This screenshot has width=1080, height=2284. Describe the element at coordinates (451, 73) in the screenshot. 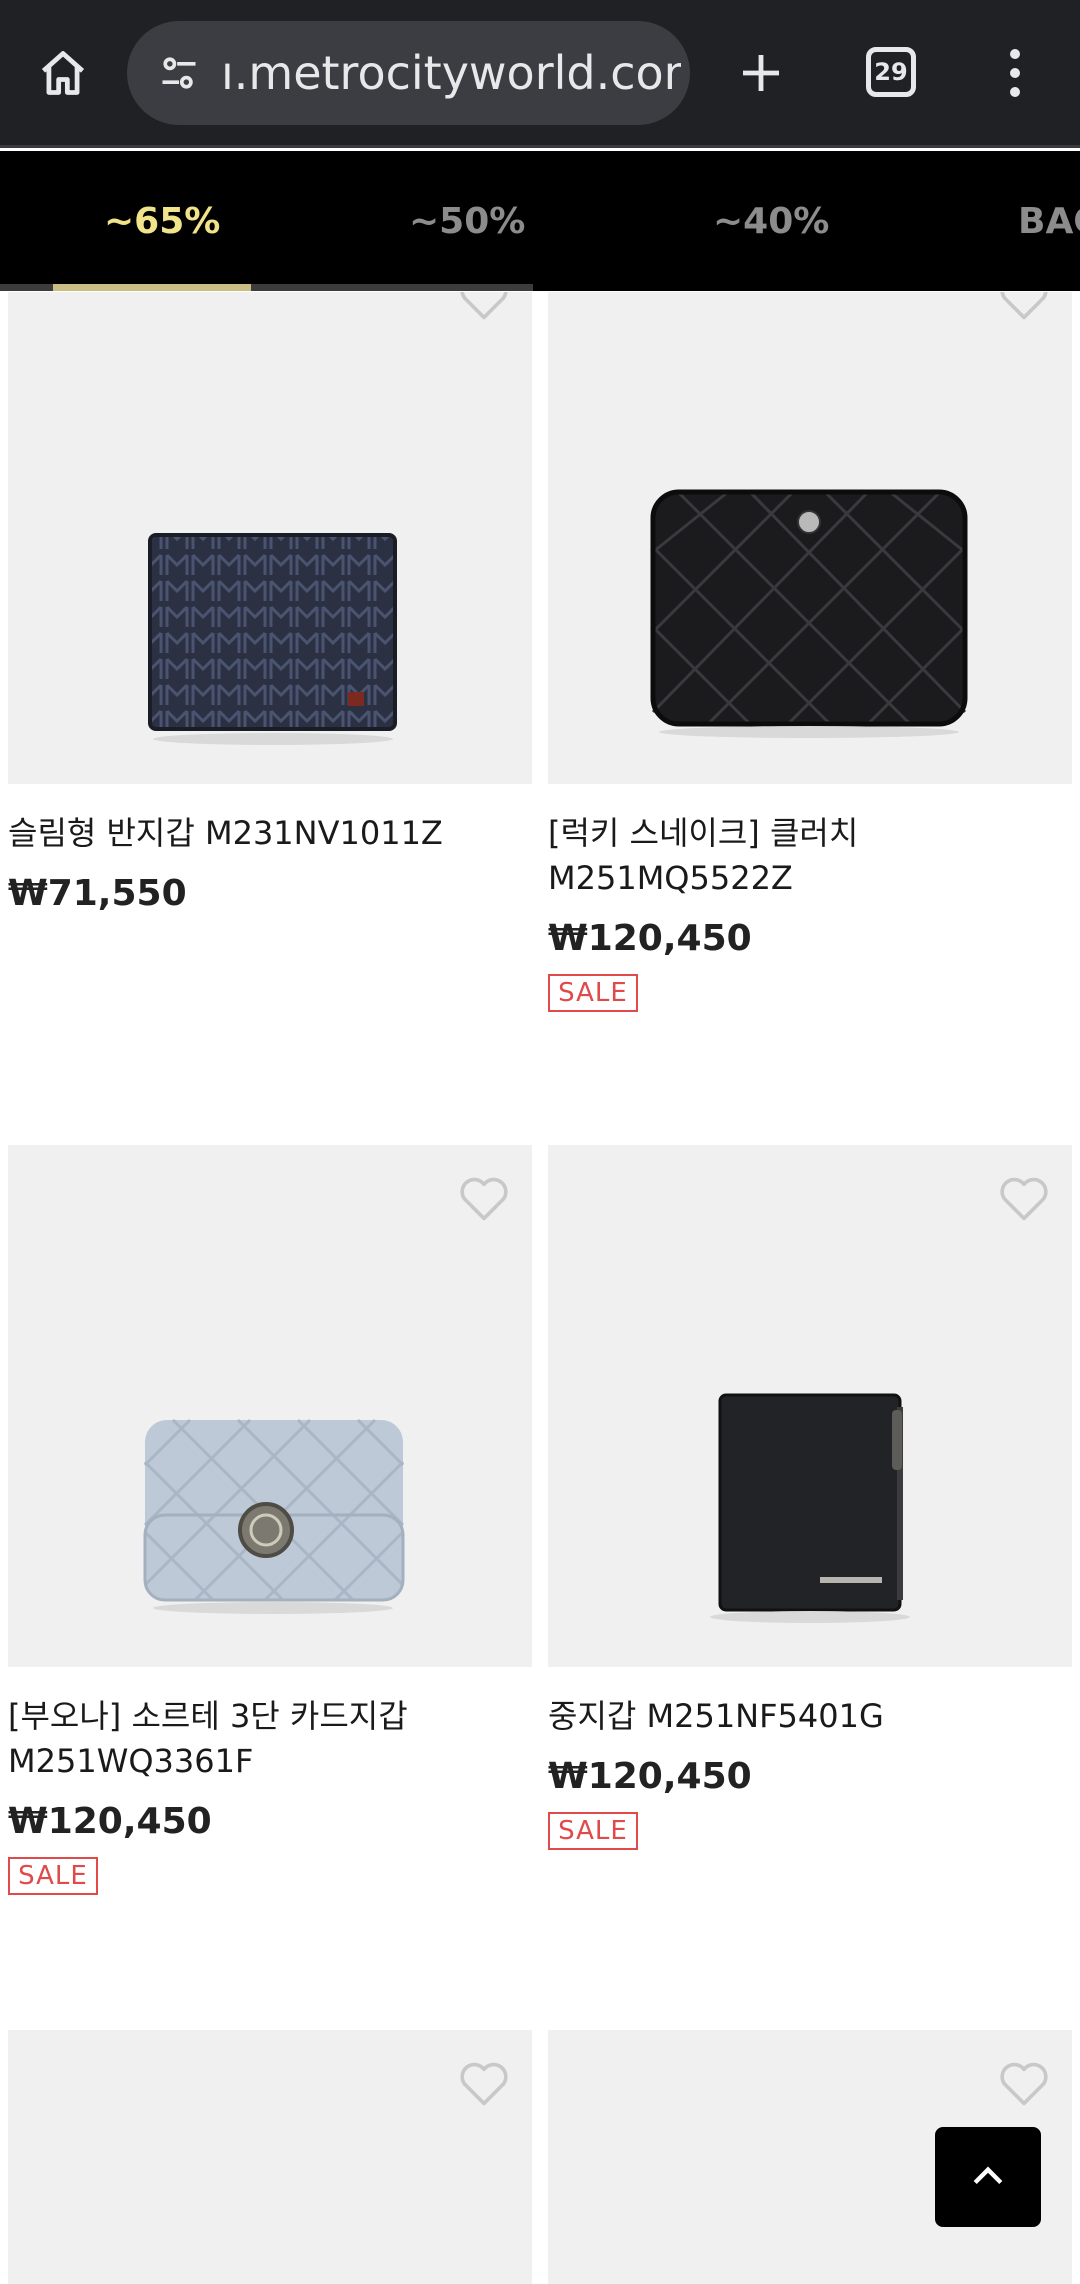

I see `url-text: ı.metrocityworld.com` at that location.